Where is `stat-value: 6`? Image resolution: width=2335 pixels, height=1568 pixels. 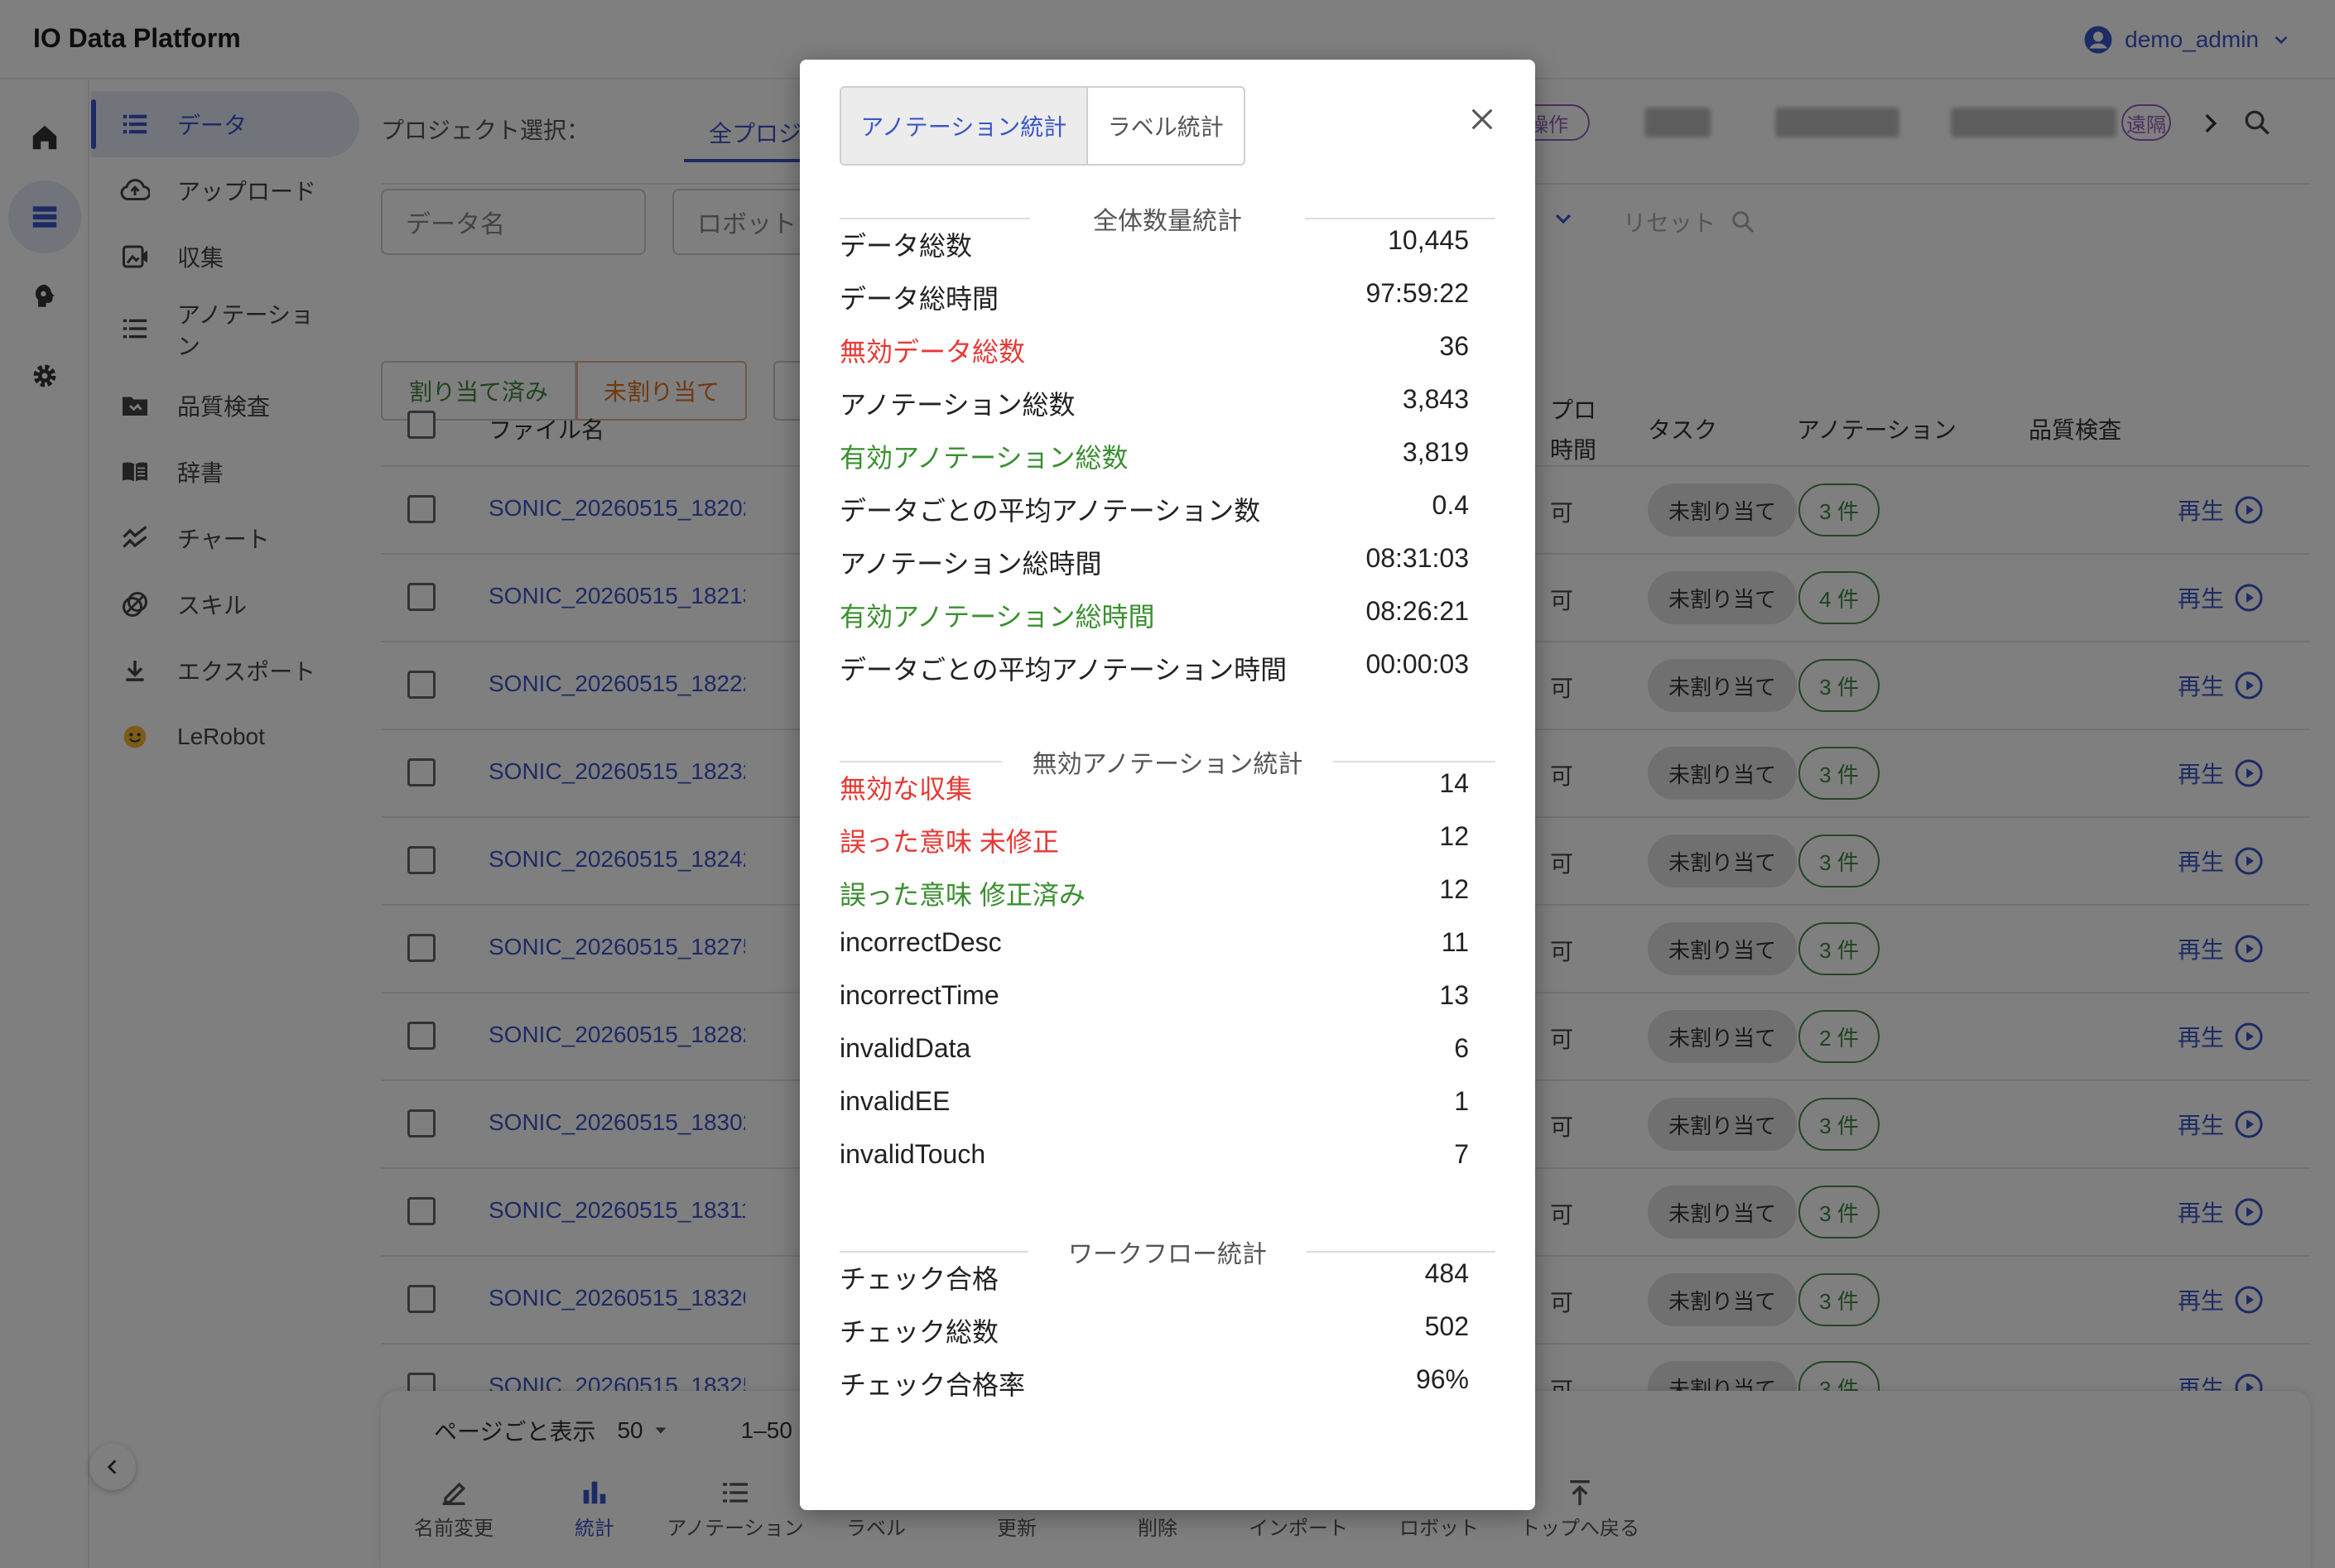
stat-value: 6 is located at coordinates (1461, 1048).